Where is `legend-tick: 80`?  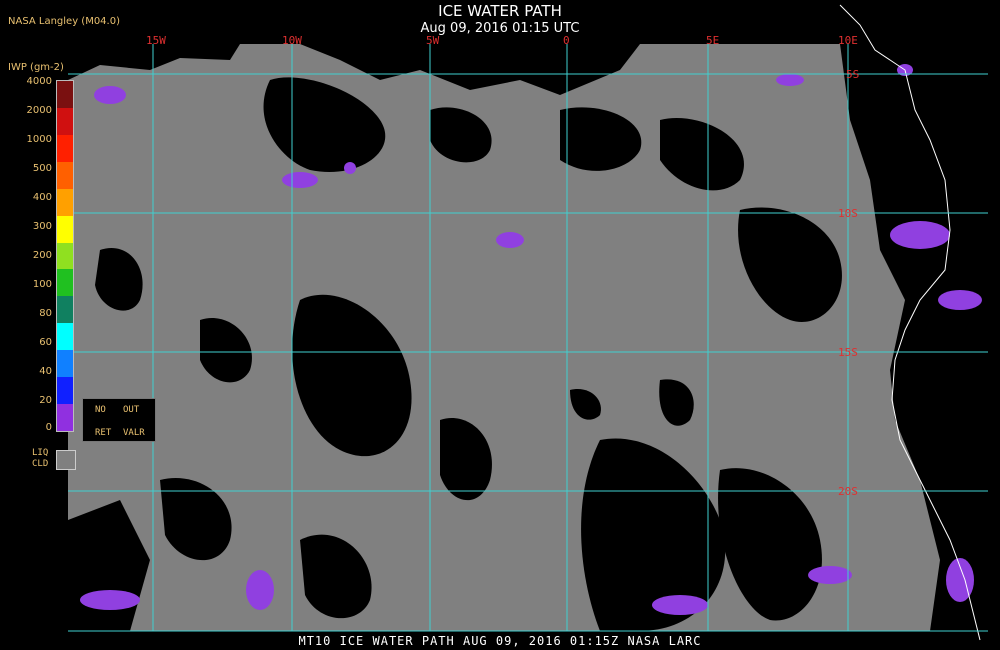
legend-tick: 80 is located at coordinates (45, 313).